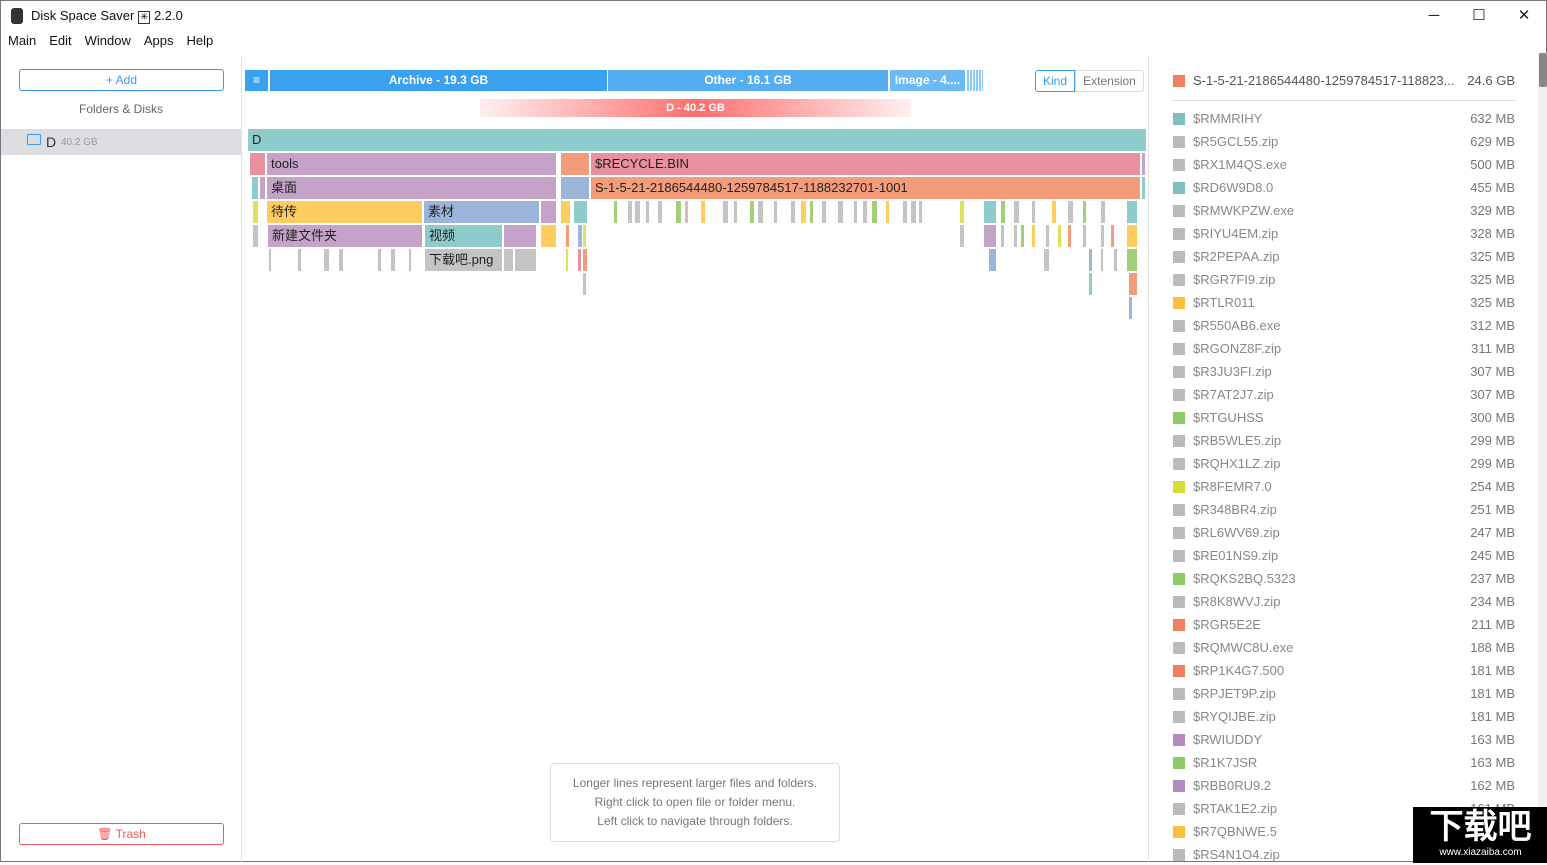  Describe the element at coordinates (695, 108) in the screenshot. I see `disk-usage-bar: D - 40.2 GB` at that location.